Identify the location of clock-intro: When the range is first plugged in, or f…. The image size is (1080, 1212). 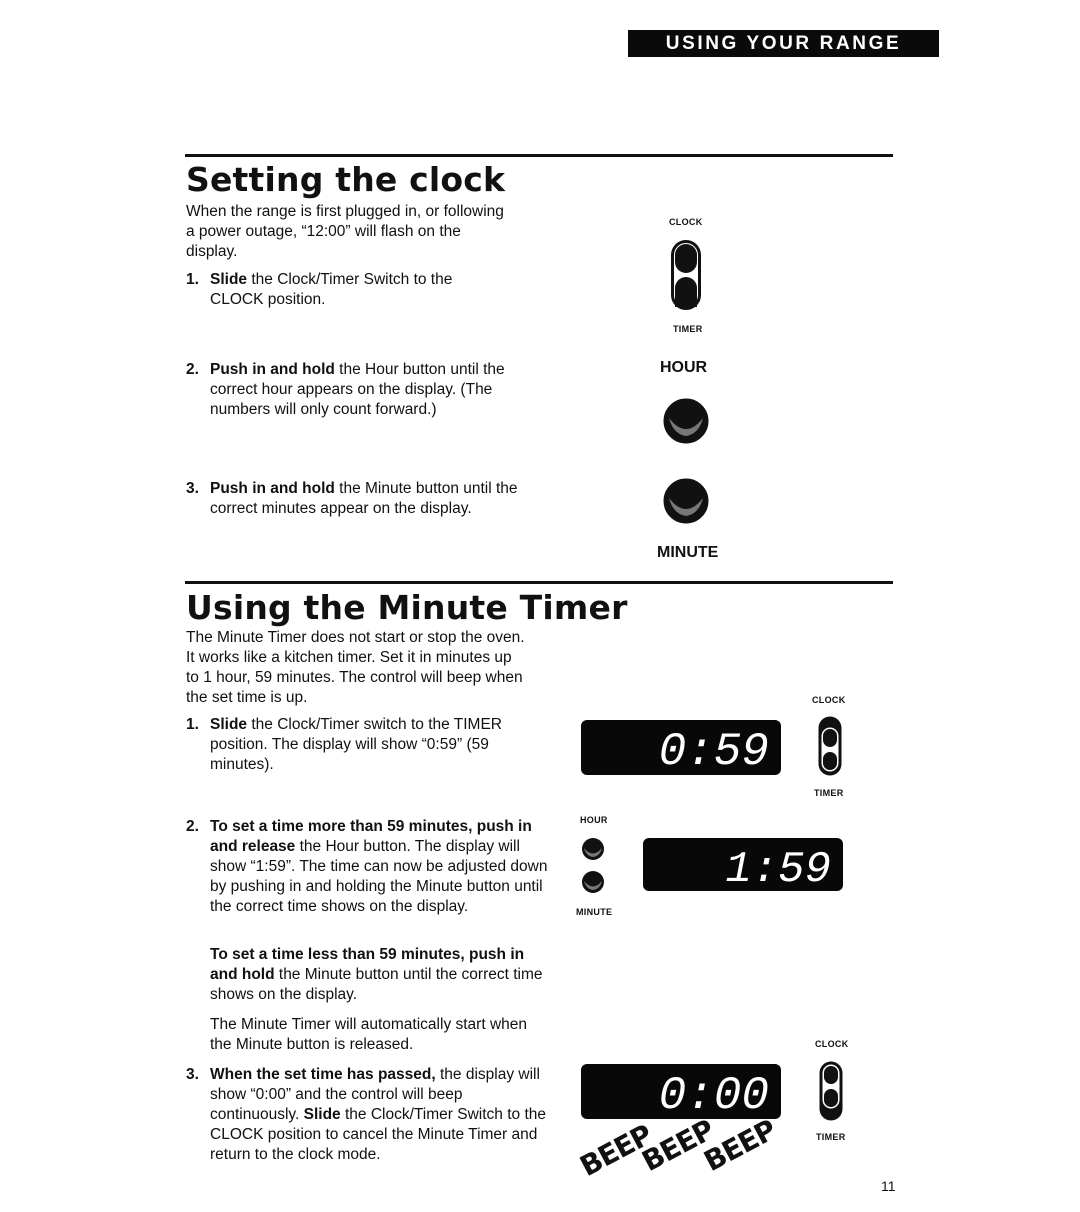
(345, 231).